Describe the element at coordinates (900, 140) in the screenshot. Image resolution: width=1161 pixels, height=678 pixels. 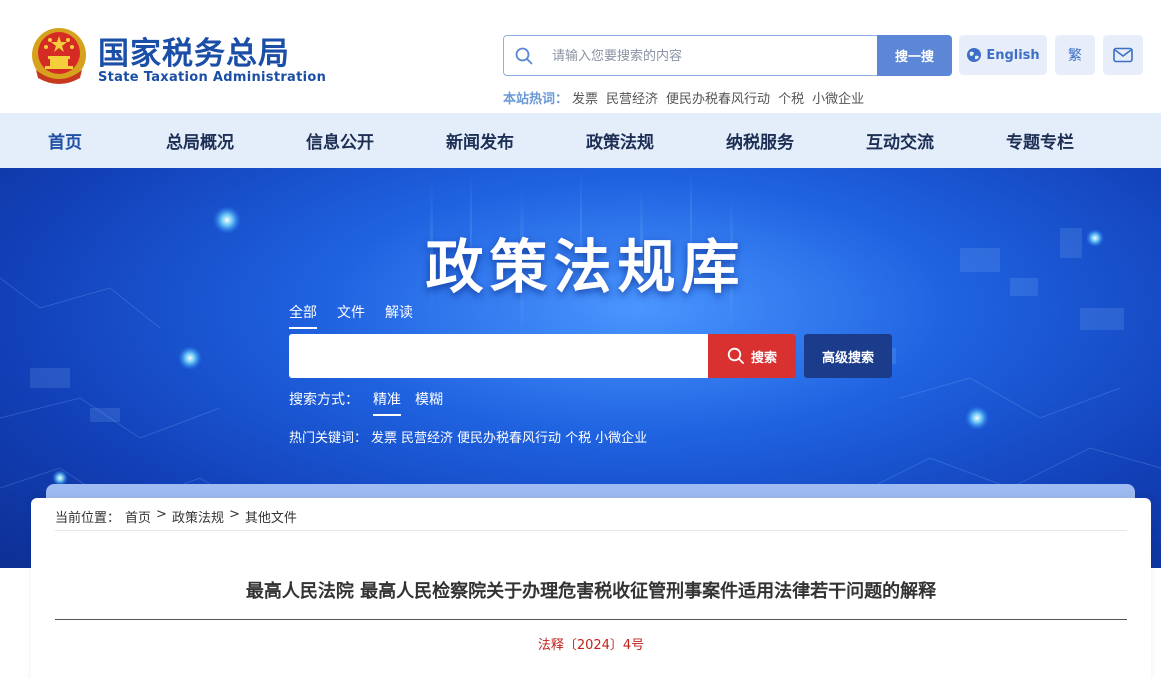
I see `nav-item-interaction: 互动交流` at that location.